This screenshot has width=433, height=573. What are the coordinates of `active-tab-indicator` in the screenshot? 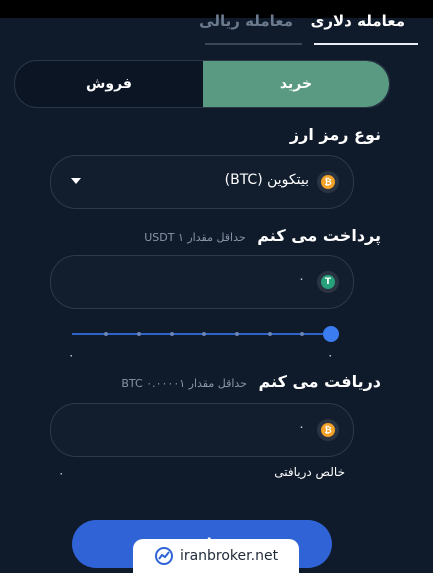 It's located at (366, 44).